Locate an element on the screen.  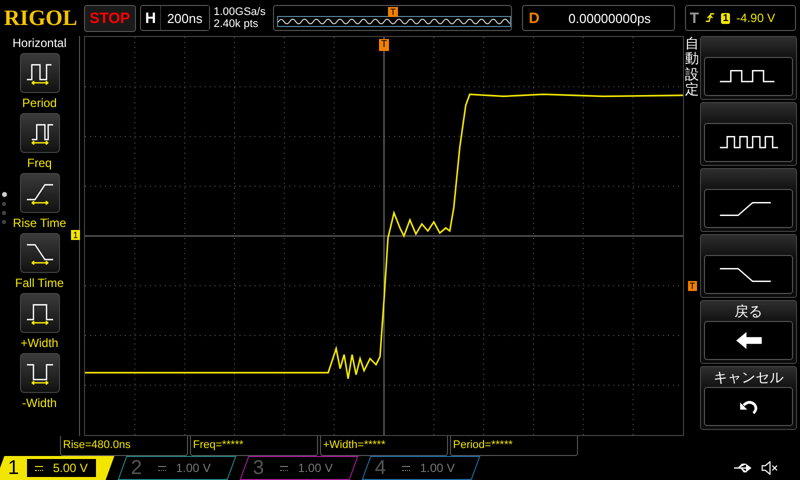
brand-logo: RIGOL is located at coordinates (41, 18).